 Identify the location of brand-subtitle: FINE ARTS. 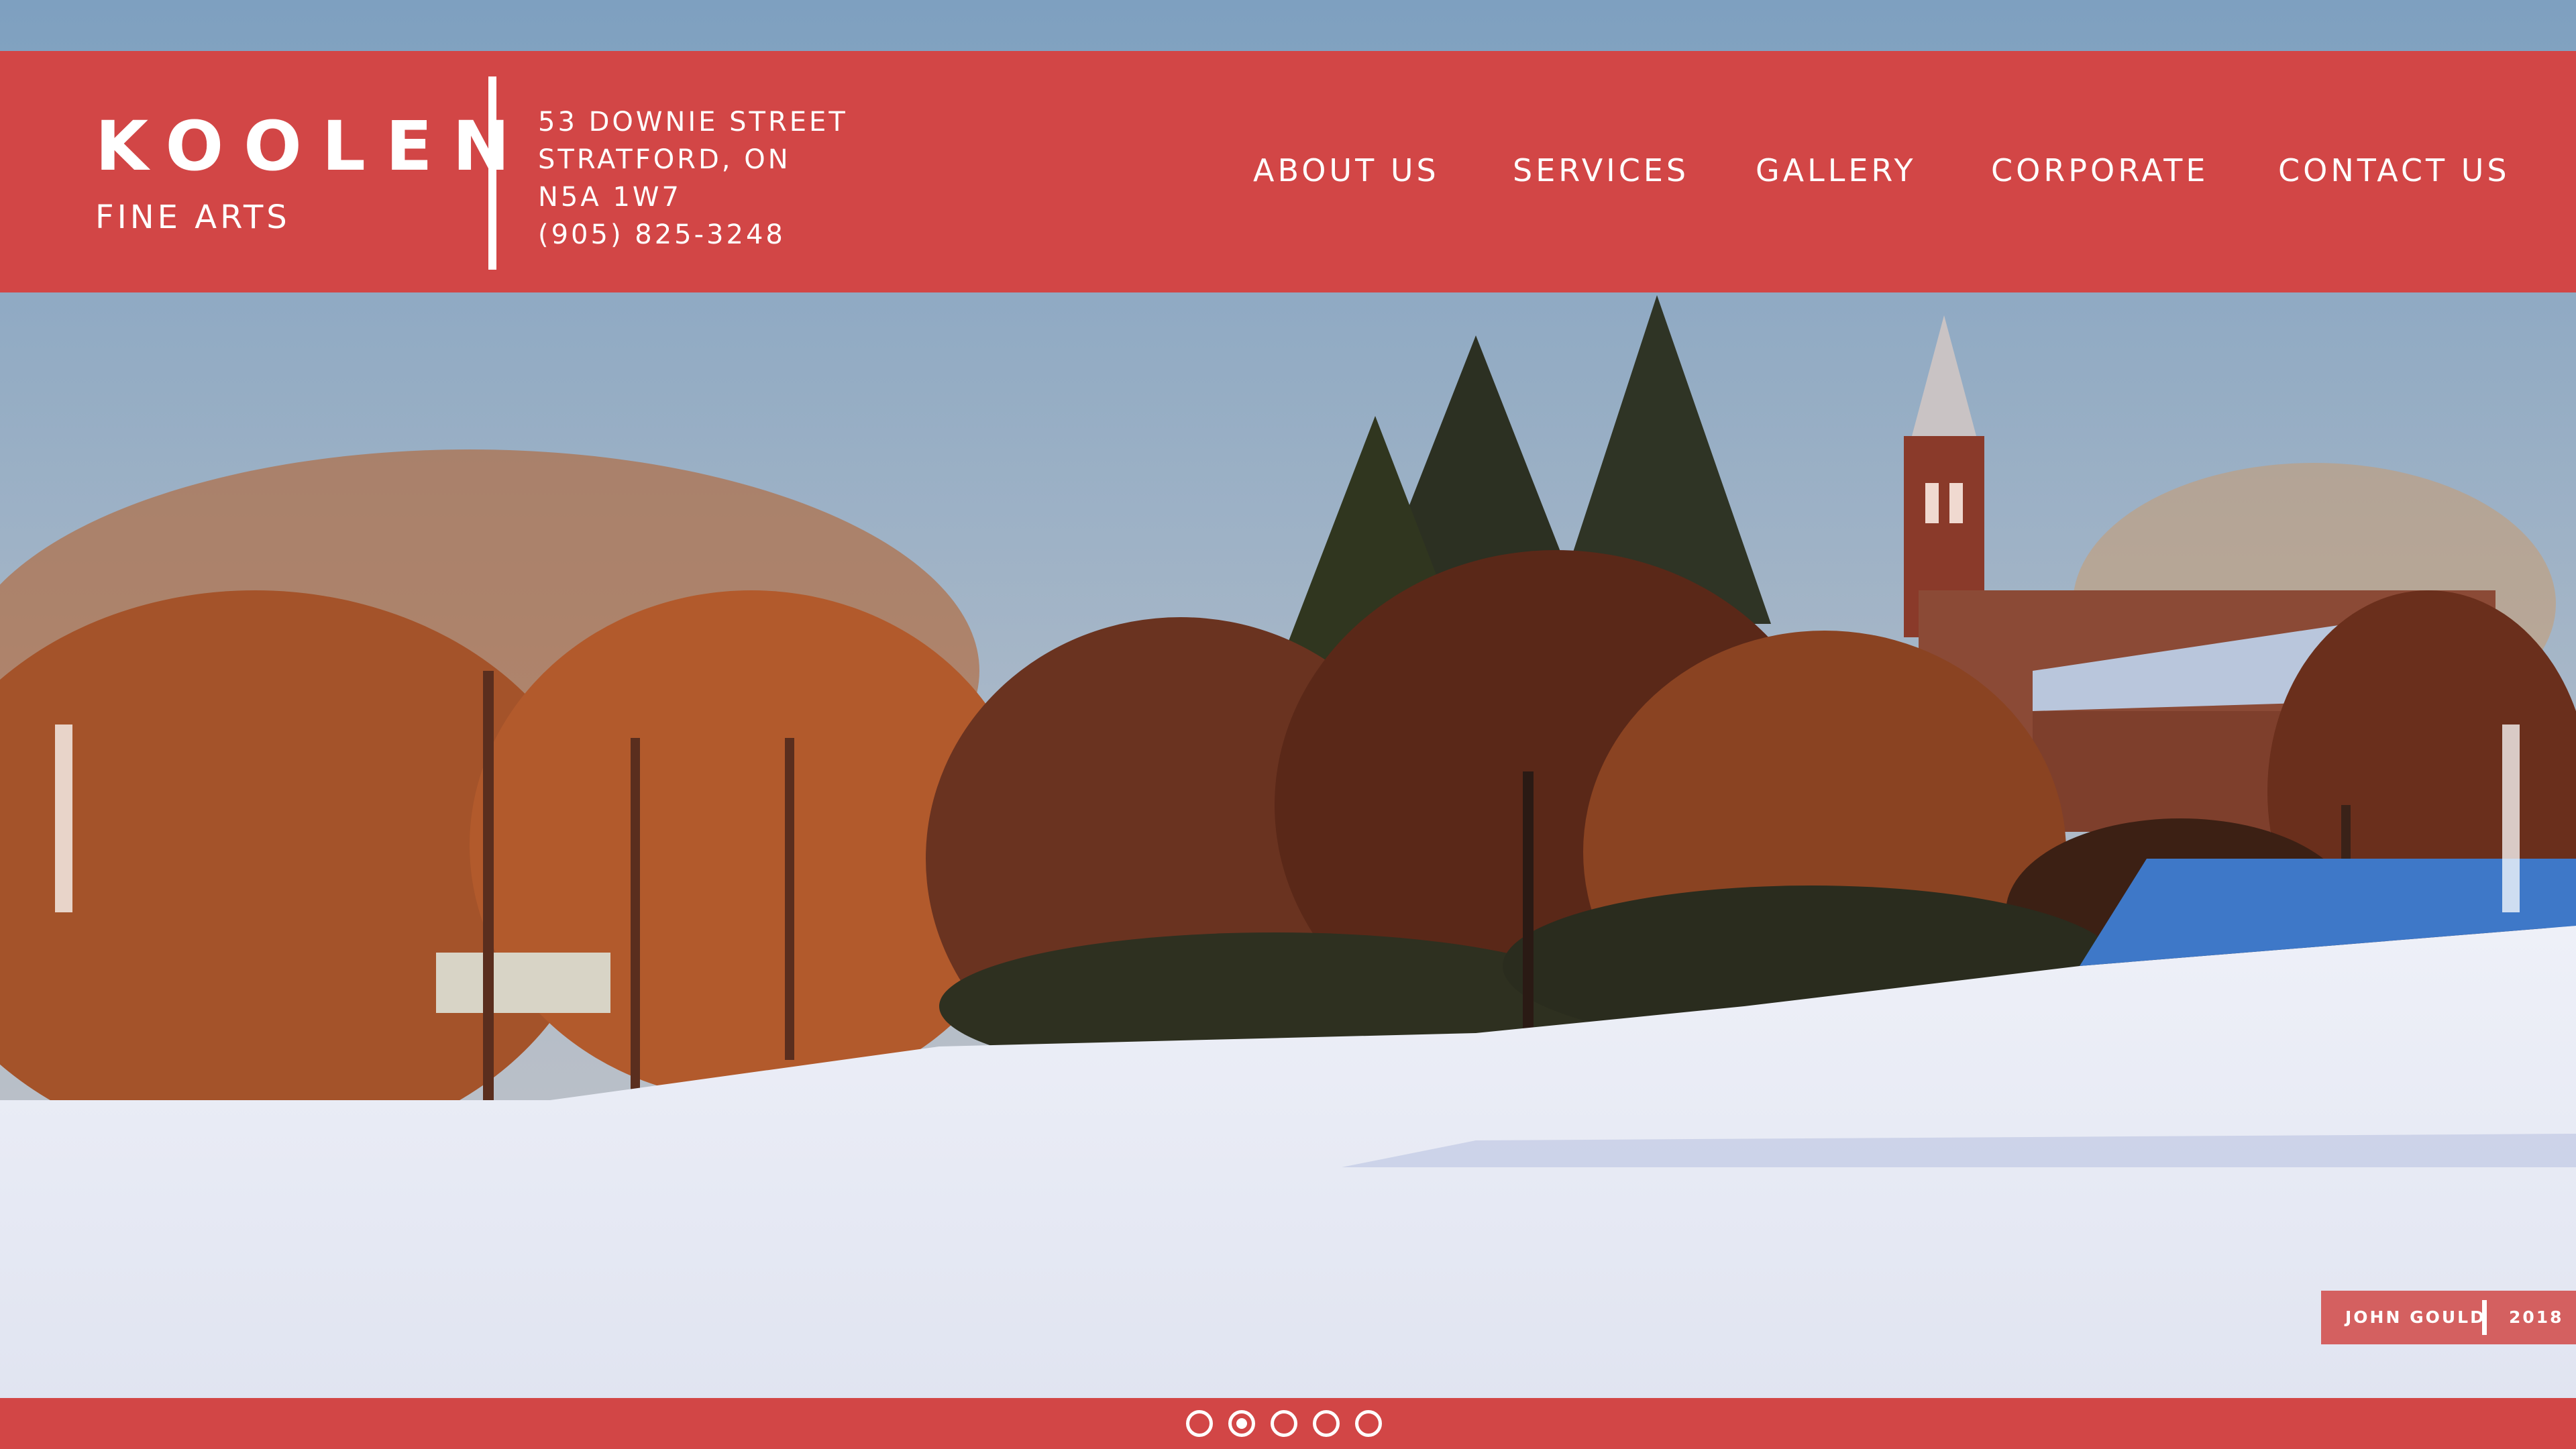
(192, 217).